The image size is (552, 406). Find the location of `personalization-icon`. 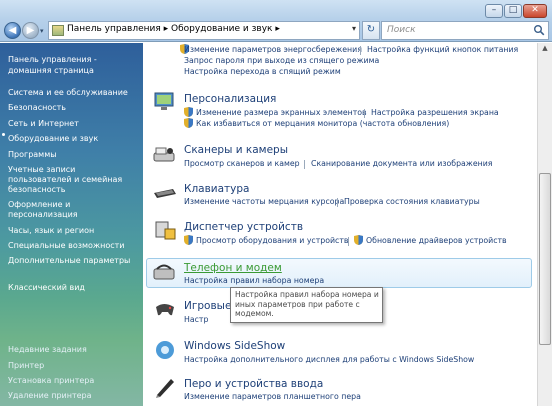

personalization-icon is located at coordinates (164, 101).